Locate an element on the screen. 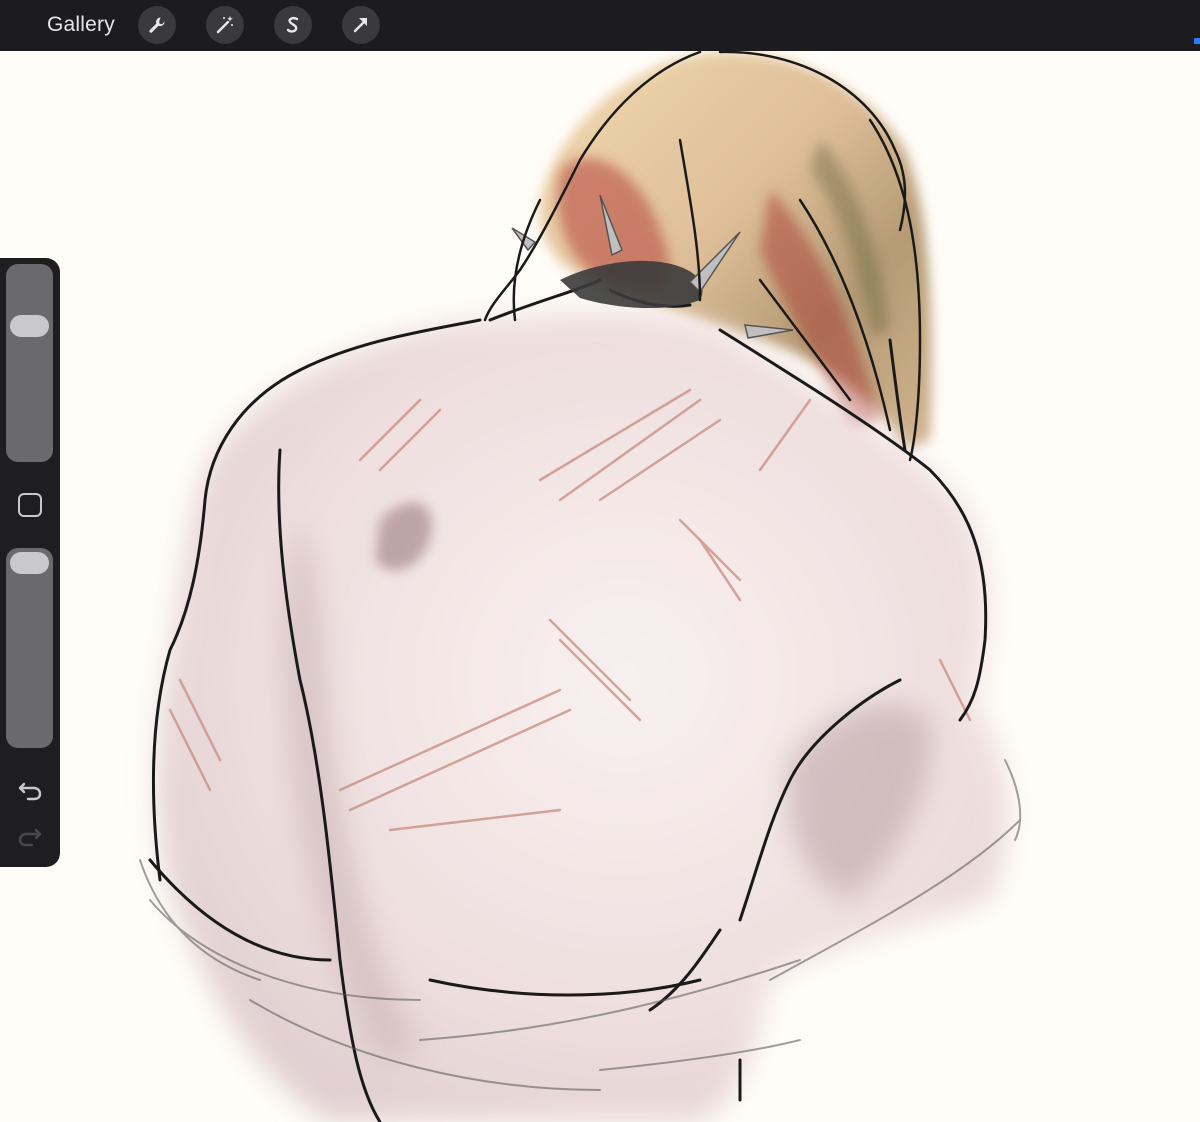 This screenshot has width=1200, height=1122. opacity-thumb is located at coordinates (29, 563).